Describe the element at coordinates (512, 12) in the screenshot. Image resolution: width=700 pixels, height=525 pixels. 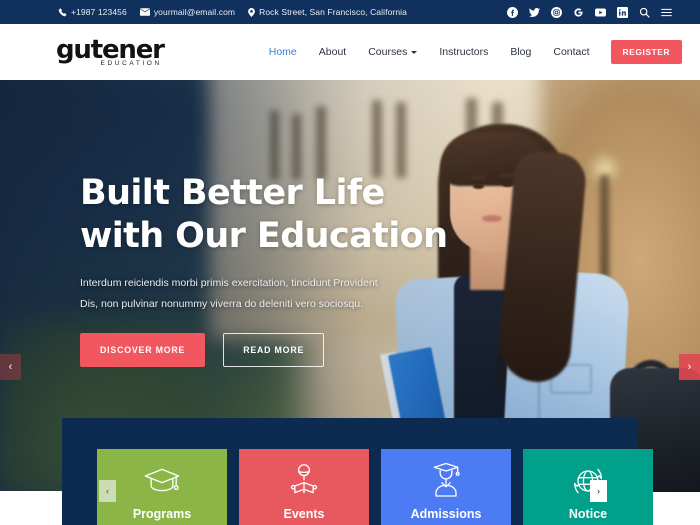
I see `facebook-icon` at that location.